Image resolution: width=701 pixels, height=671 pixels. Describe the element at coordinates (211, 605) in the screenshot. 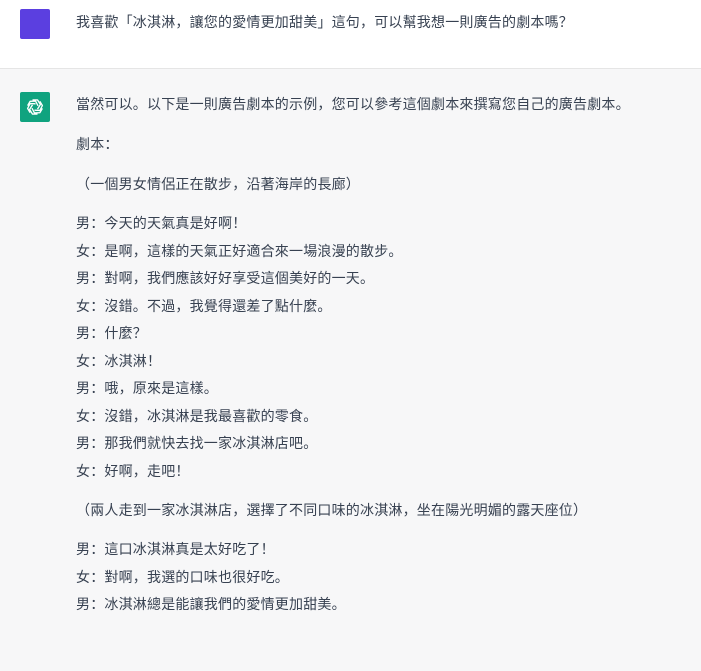

I see `dialogue-line: 男：冰淇淋總是能讓我們的愛情更加甜美。` at that location.